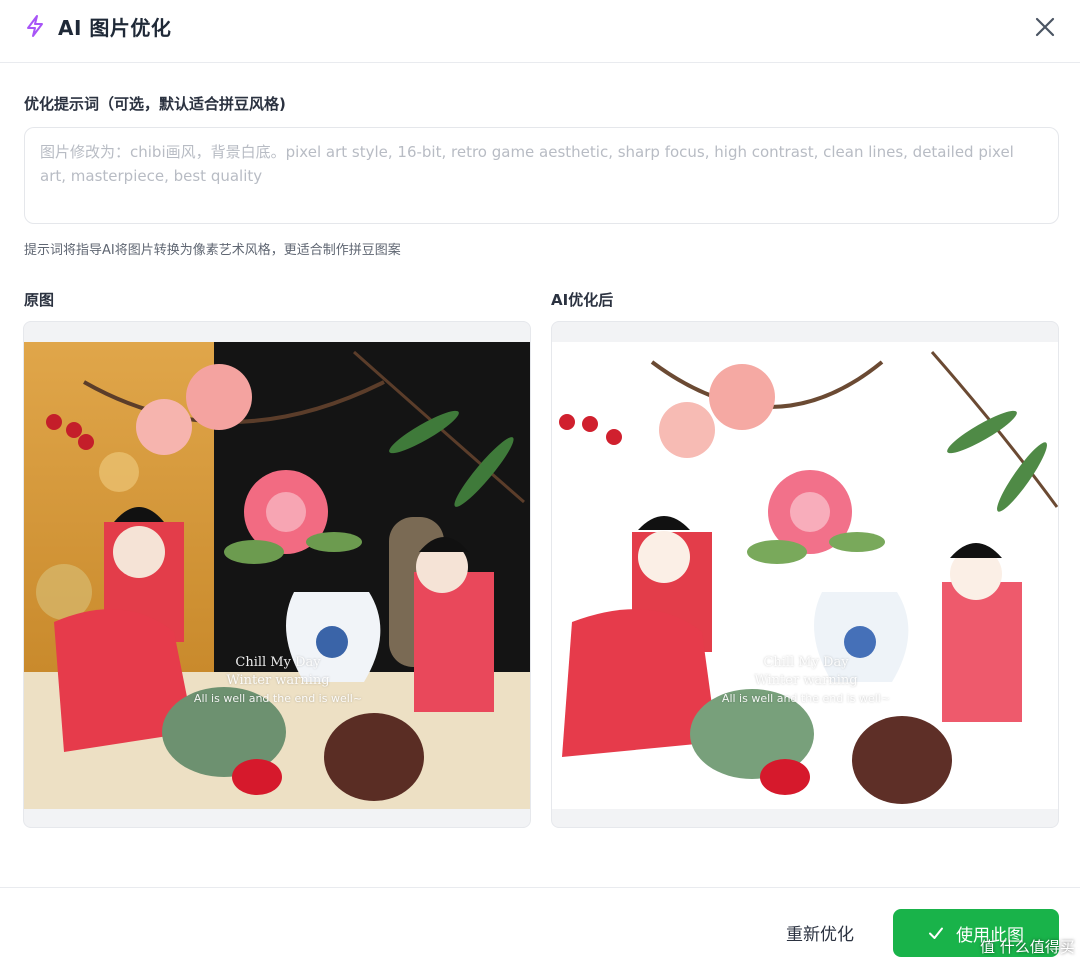 Image resolution: width=1080 pixels, height=970 pixels. I want to click on check-icon, so click(936, 933).